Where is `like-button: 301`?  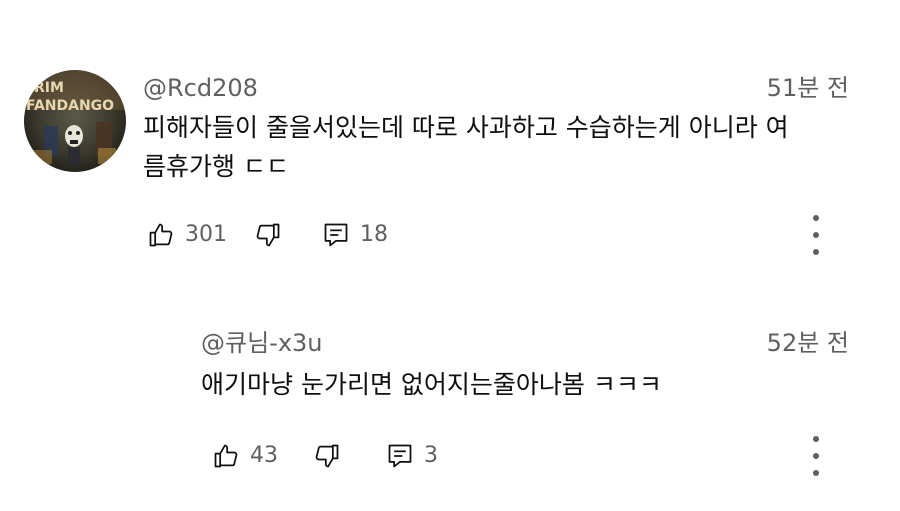 like-button: 301 is located at coordinates (187, 235).